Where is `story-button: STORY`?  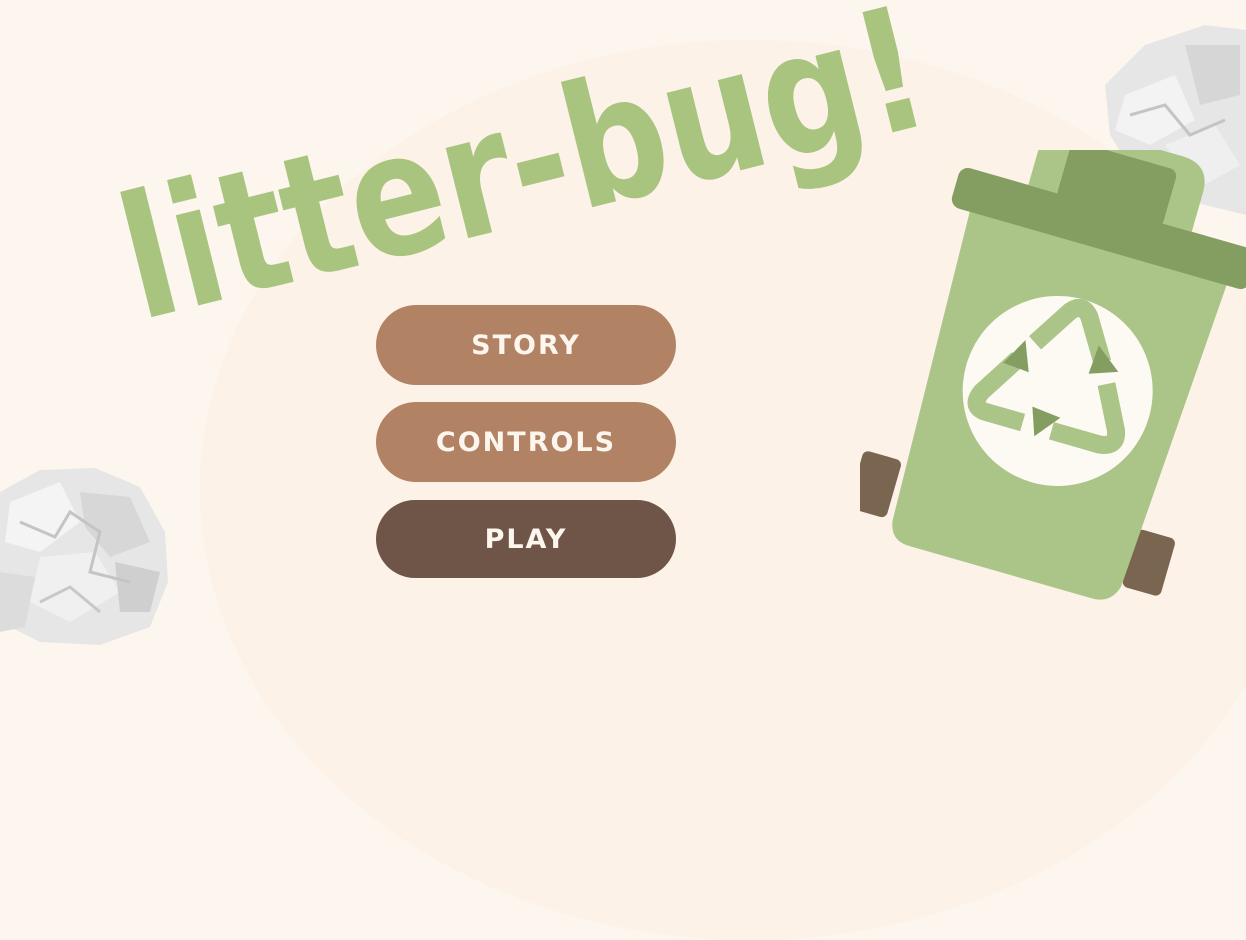 story-button: STORY is located at coordinates (526, 345).